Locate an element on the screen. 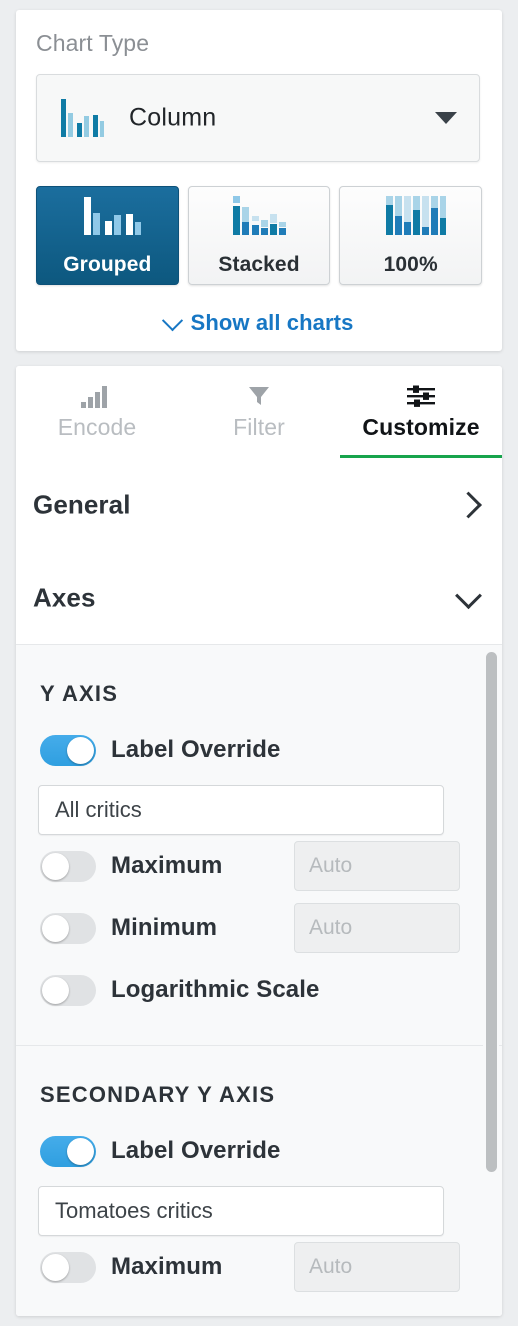 This screenshot has height=1326, width=518. vertical-scrollbar is located at coordinates (491, 912).